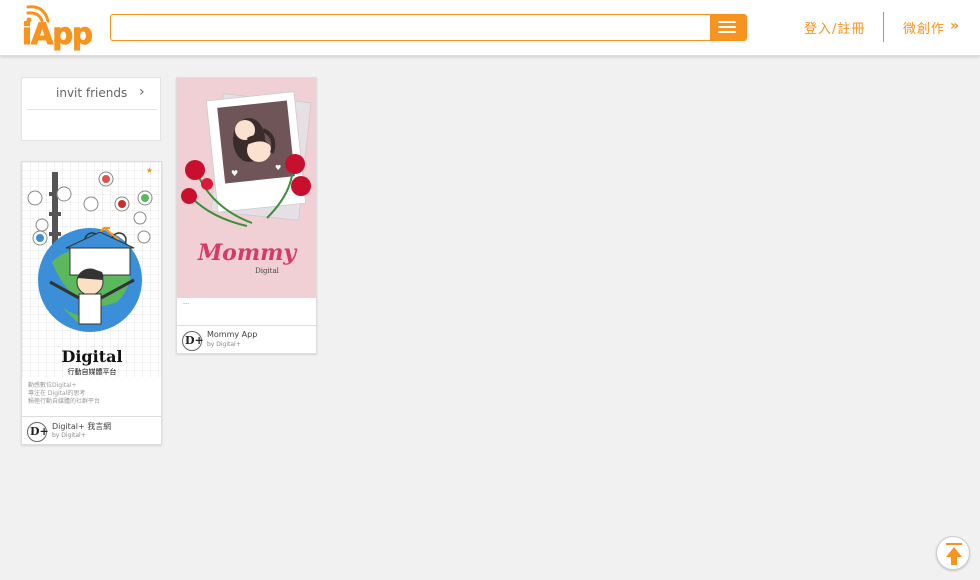 The image size is (980, 580). Describe the element at coordinates (924, 27) in the screenshot. I see `micro-create-link: 微創作` at that location.